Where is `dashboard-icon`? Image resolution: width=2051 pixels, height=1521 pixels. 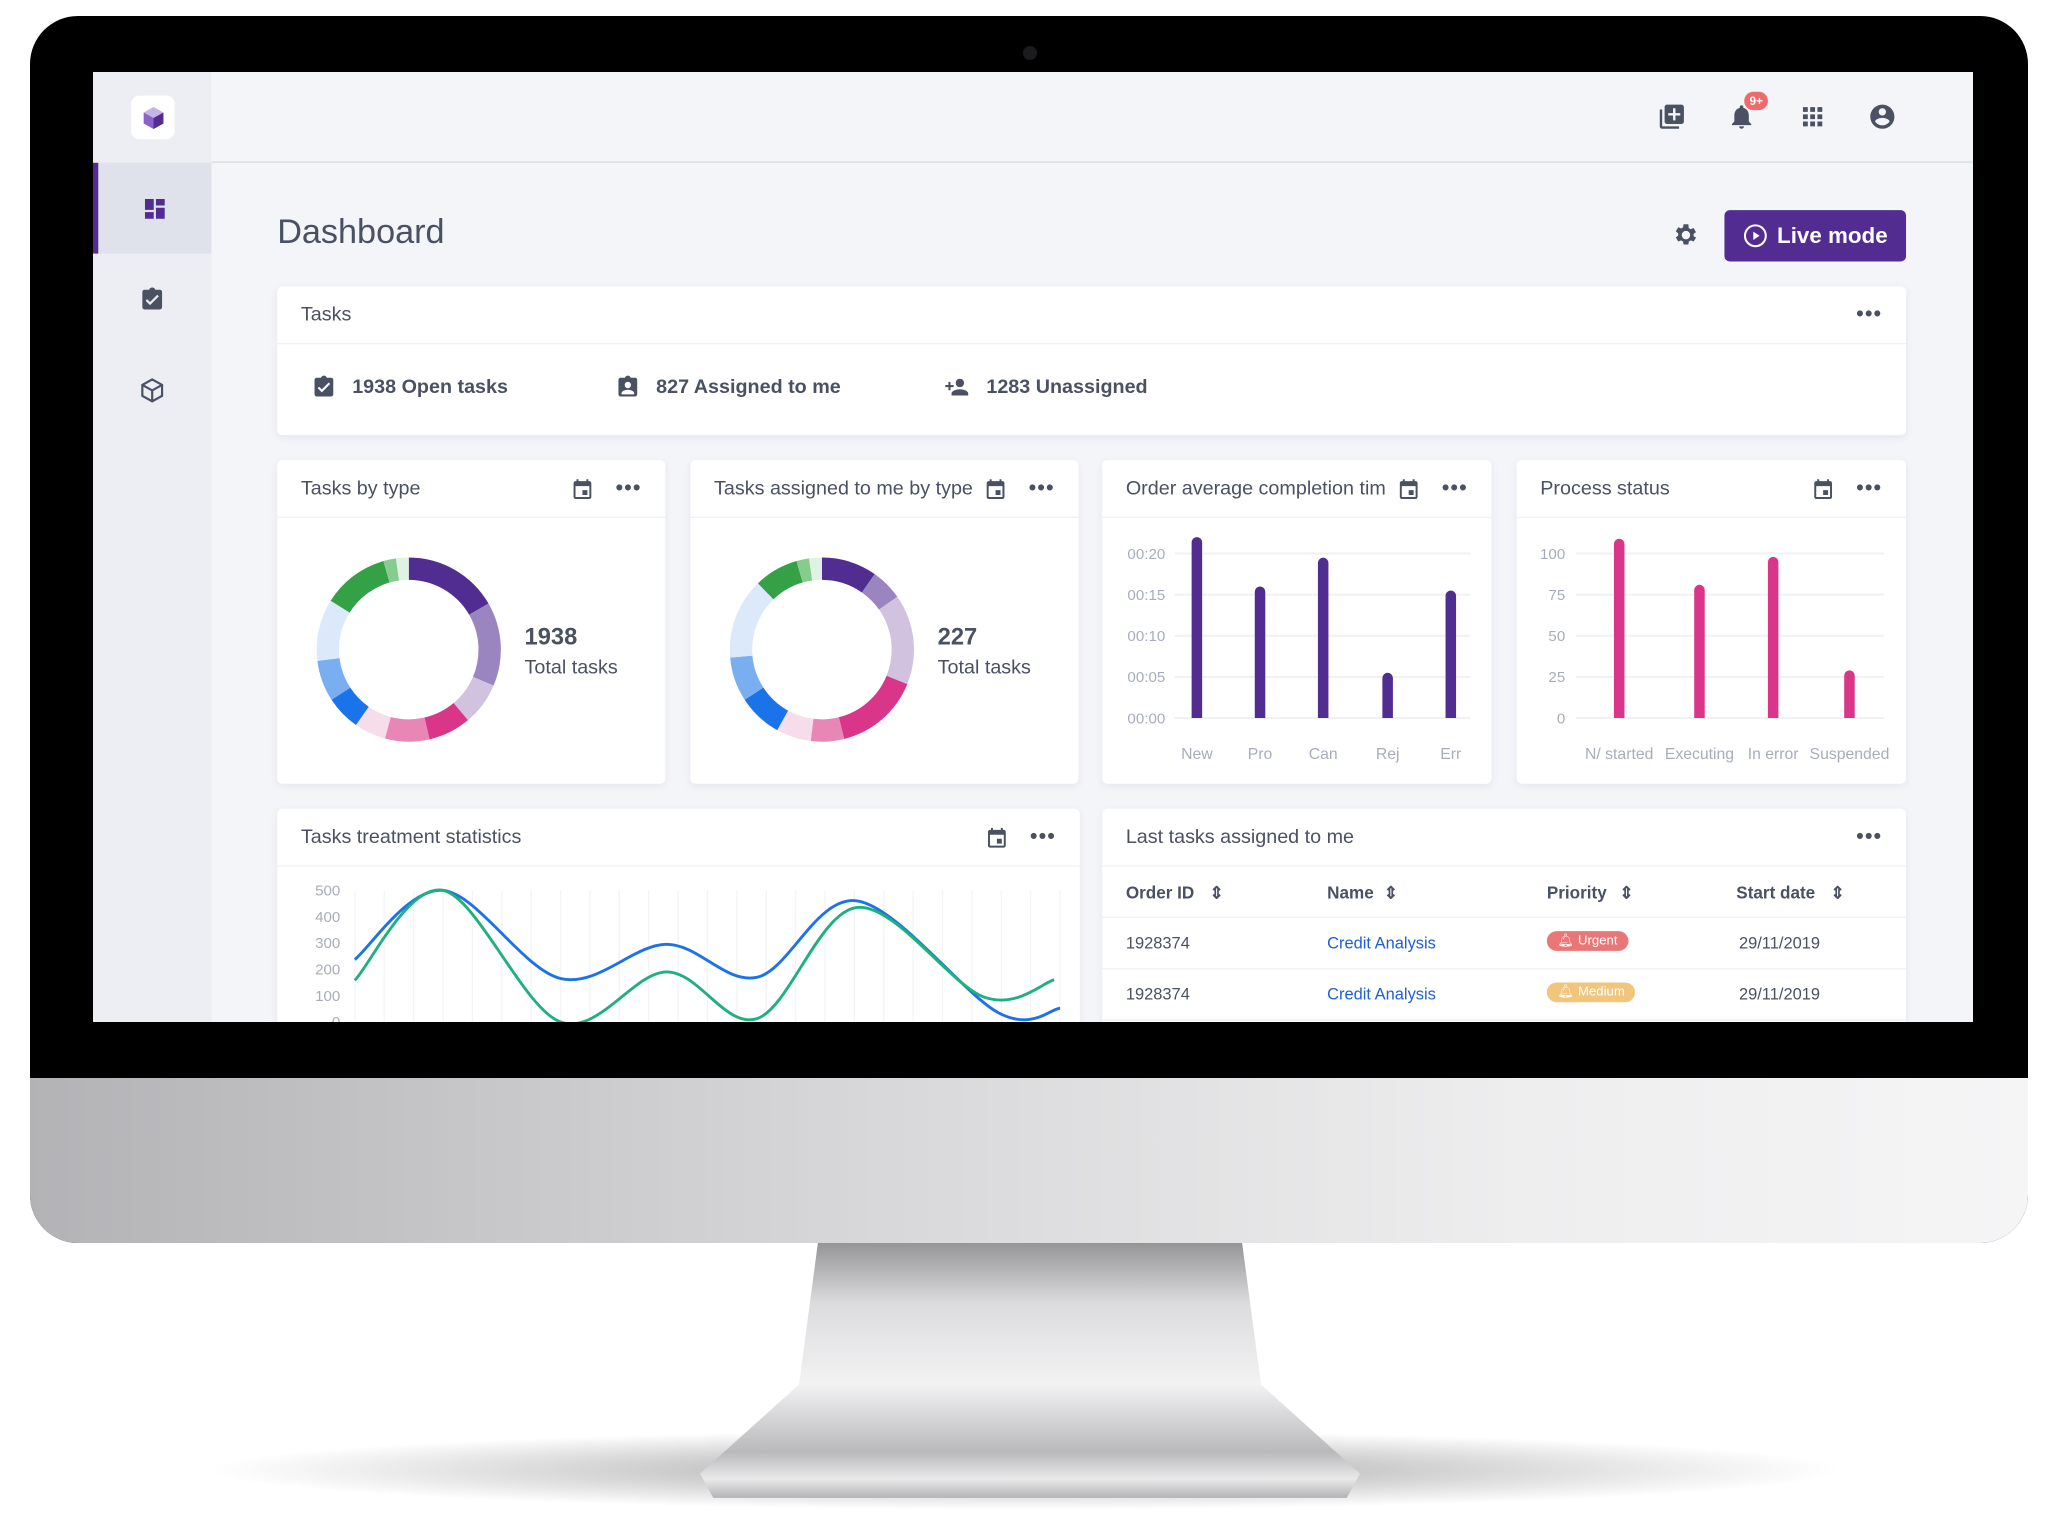 dashboard-icon is located at coordinates (154, 208).